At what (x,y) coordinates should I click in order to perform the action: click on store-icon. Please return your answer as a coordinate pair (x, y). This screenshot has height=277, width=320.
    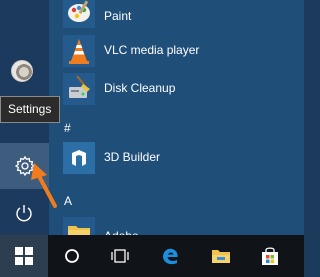
    Looking at the image, I should click on (270, 256).